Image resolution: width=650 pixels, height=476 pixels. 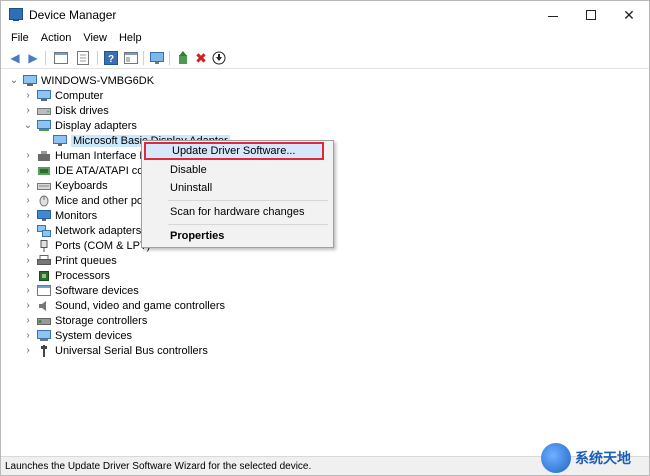 What do you see at coordinates (83, 58) in the screenshot?
I see `properties-icon` at bounding box center [83, 58].